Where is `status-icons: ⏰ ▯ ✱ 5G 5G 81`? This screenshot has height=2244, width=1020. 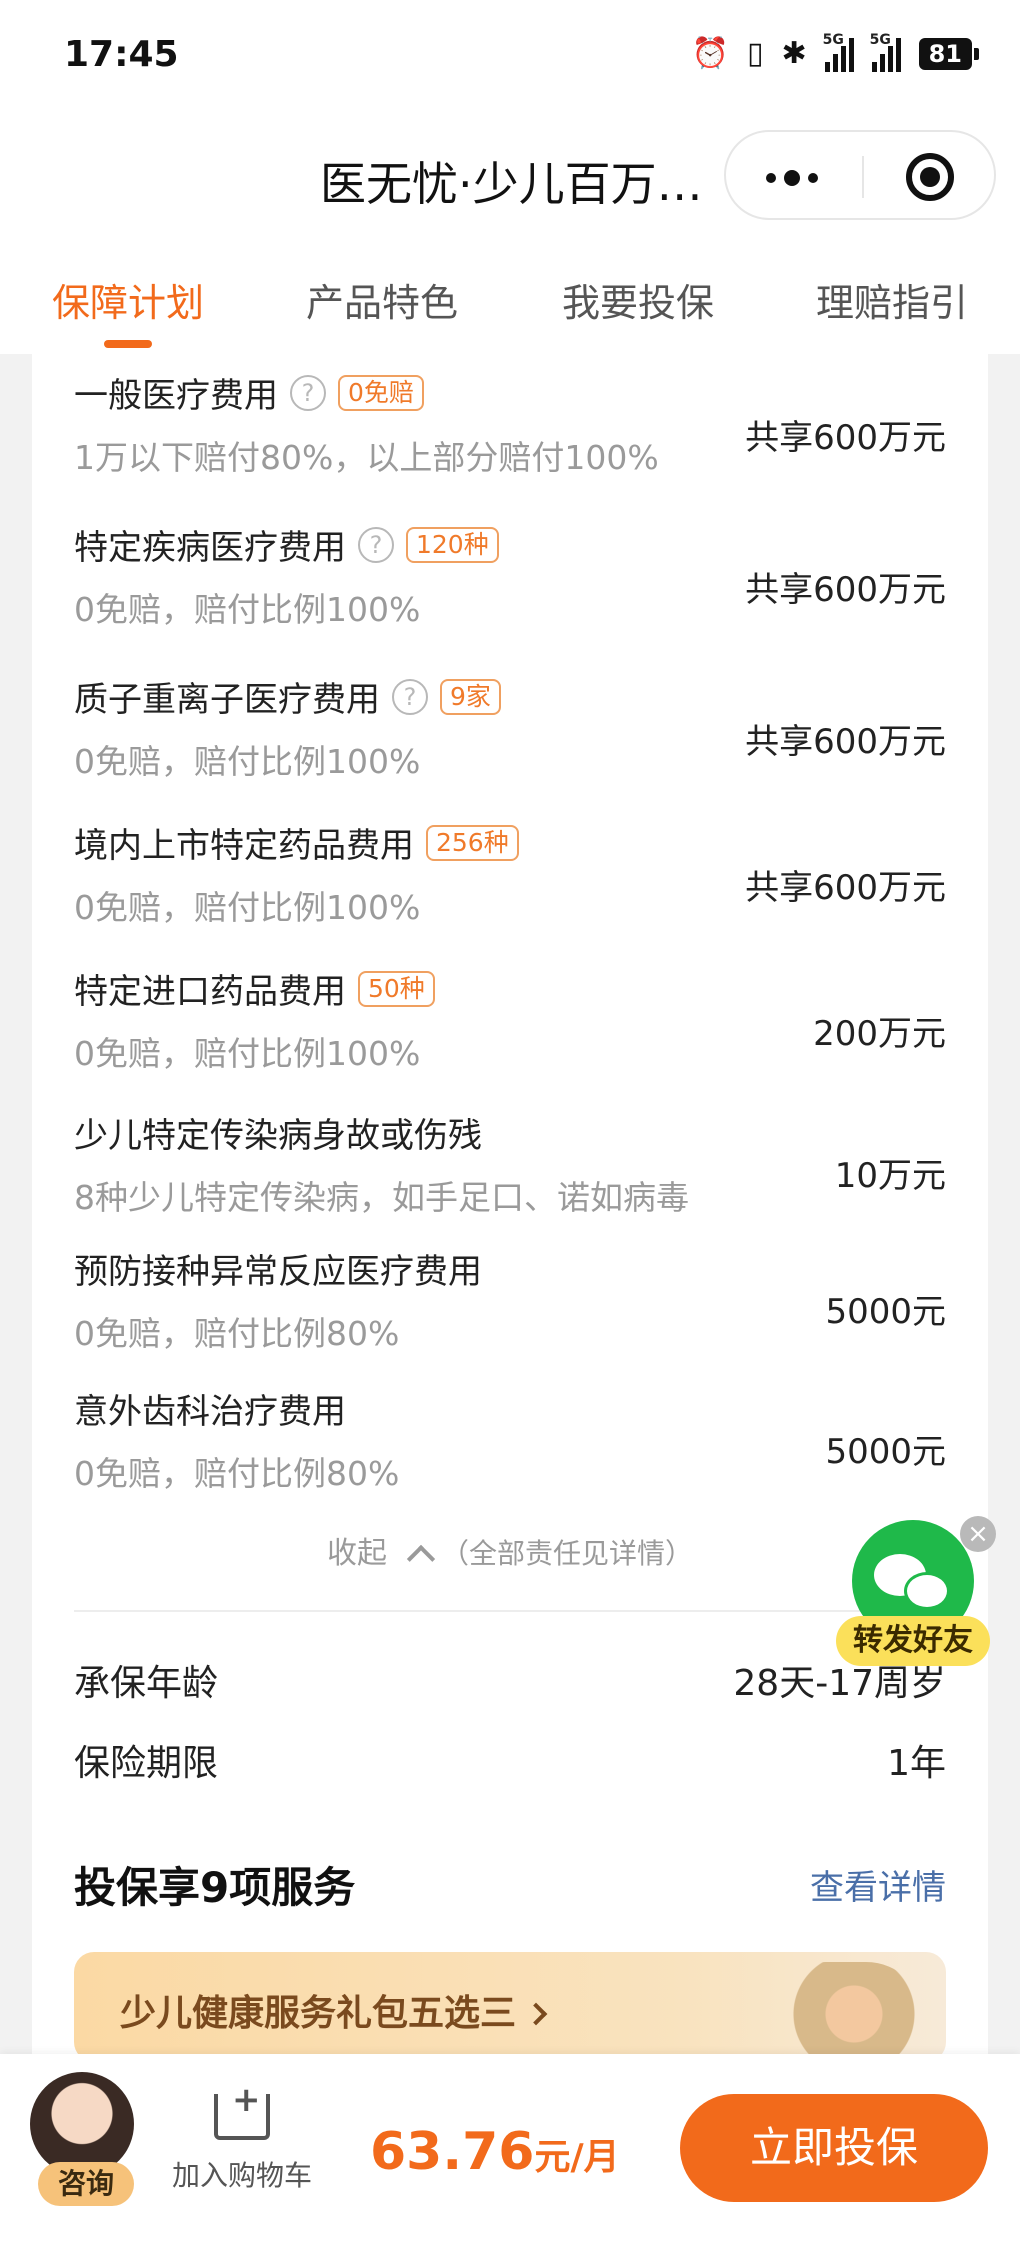
status-icons: ⏰ ▯ ✱ 5G 5G 81 is located at coordinates (835, 53).